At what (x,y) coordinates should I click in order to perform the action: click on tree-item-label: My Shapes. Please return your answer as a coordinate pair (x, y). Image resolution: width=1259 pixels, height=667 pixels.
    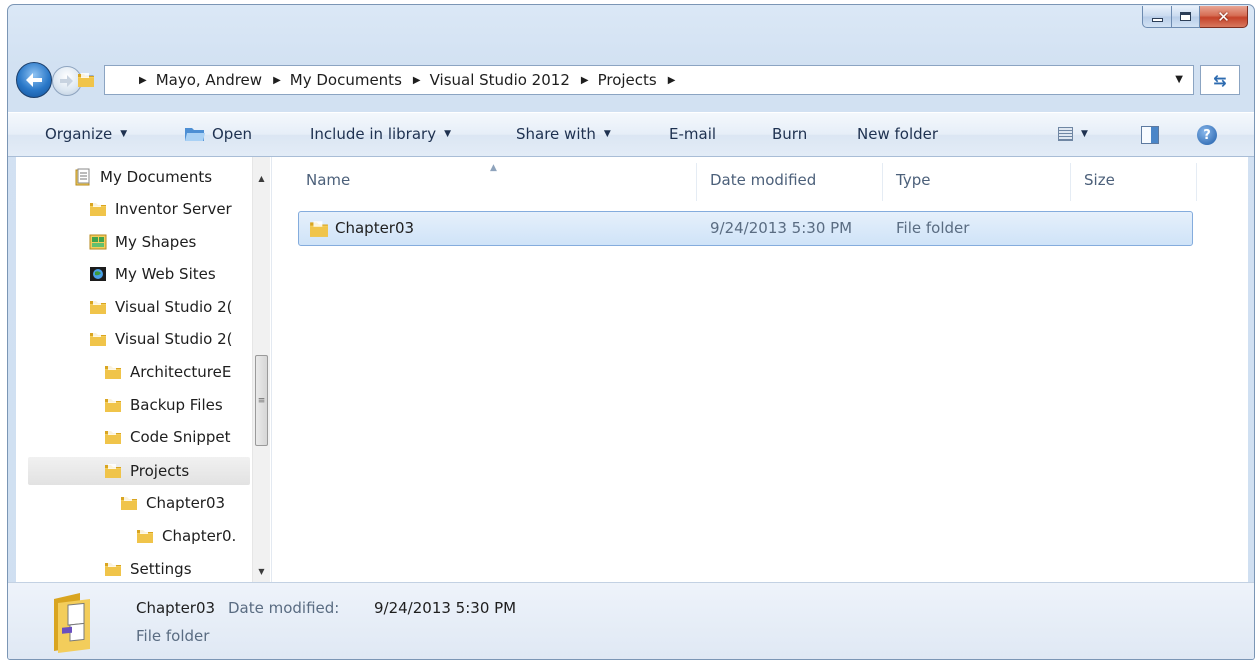
    Looking at the image, I should click on (156, 242).